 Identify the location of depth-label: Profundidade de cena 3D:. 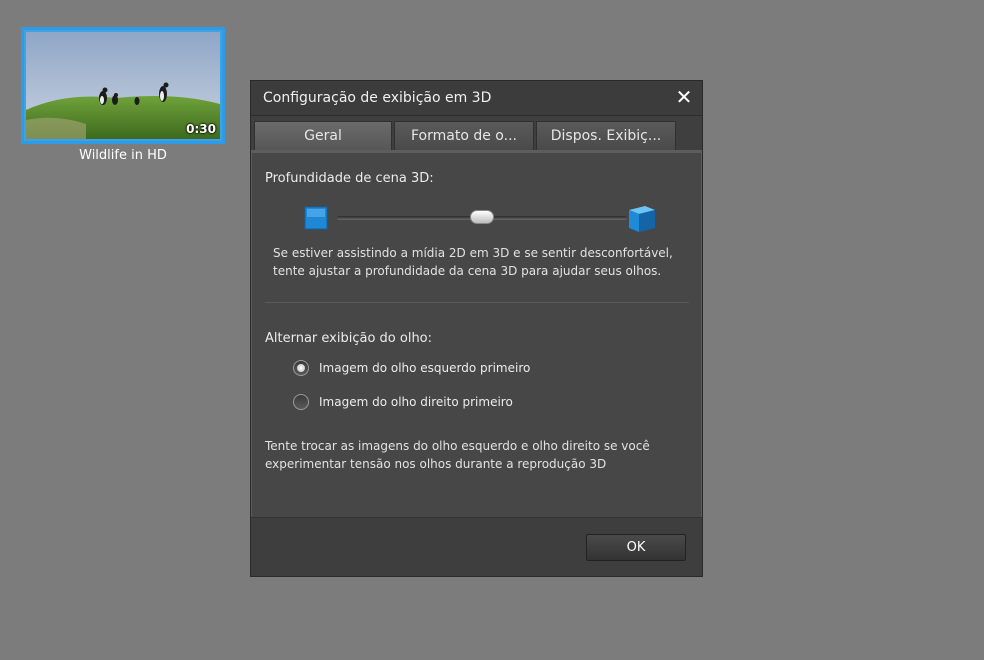
(349, 178).